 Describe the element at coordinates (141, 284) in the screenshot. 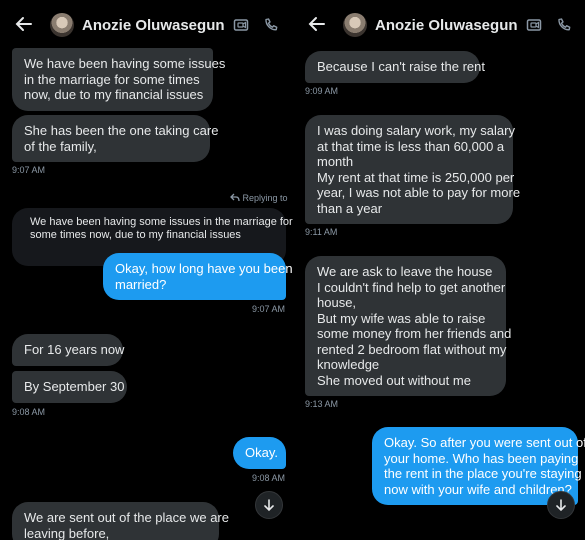

I see `message-text: married?` at that location.